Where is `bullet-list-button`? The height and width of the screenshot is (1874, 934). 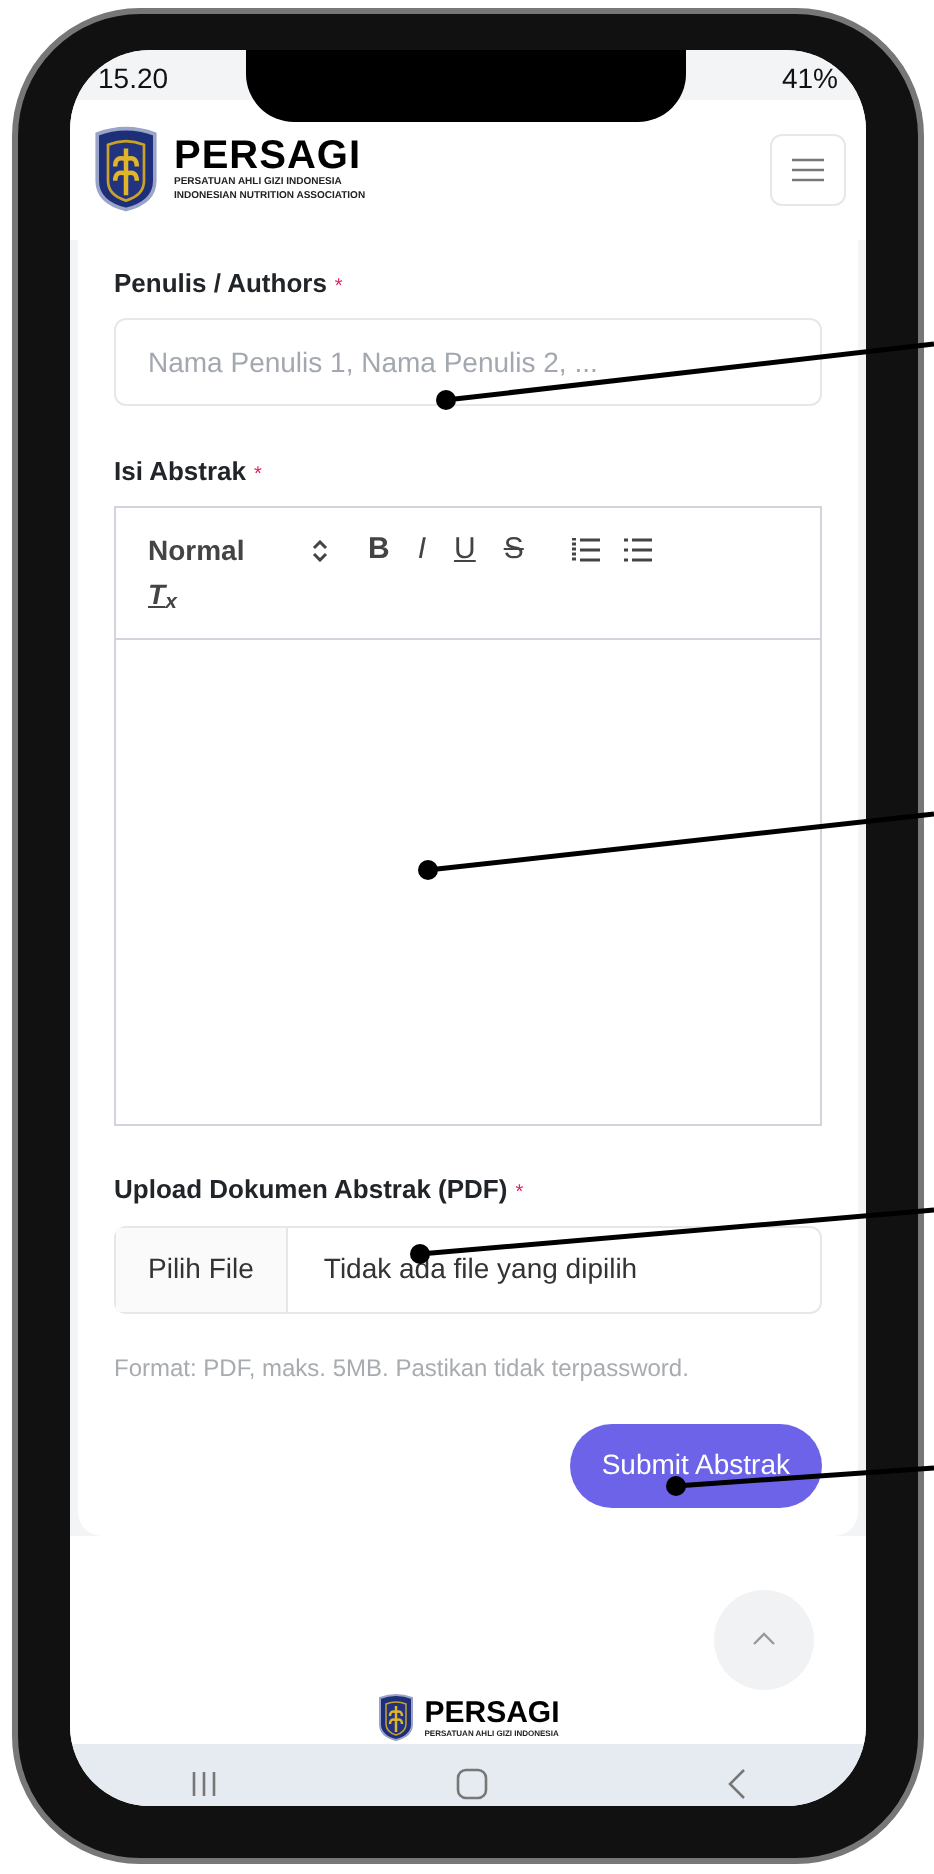 bullet-list-button is located at coordinates (637, 550).